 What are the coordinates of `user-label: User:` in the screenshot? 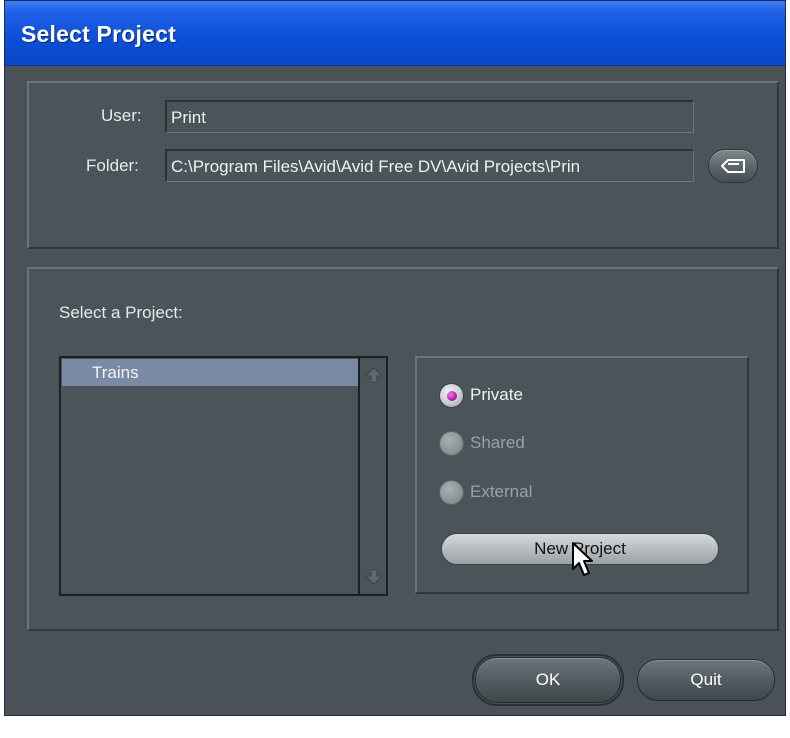 It's located at (121, 115).